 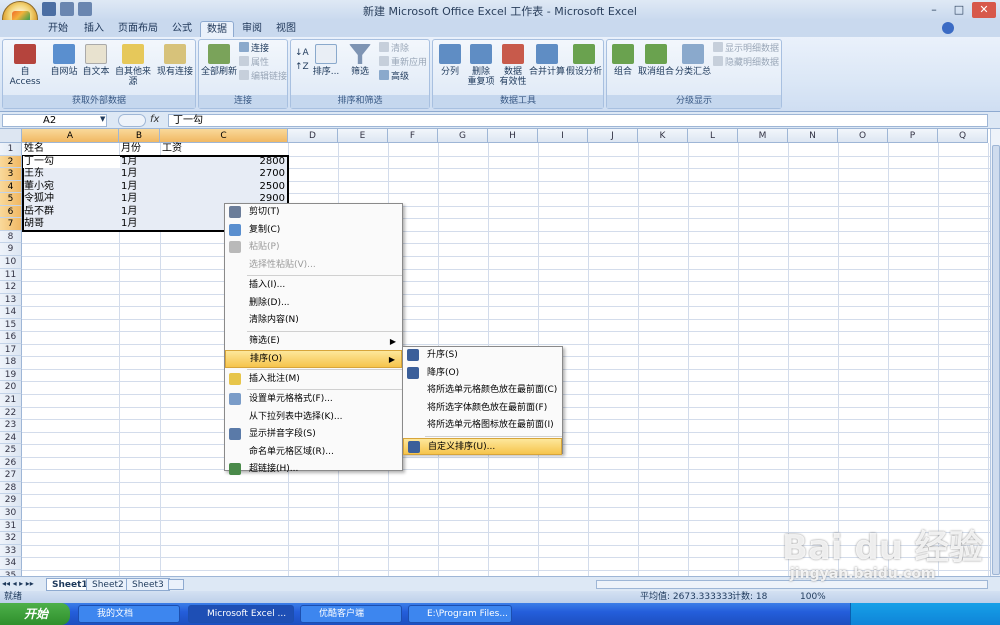 What do you see at coordinates (11, 287) in the screenshot?
I see `row-header: 12` at bounding box center [11, 287].